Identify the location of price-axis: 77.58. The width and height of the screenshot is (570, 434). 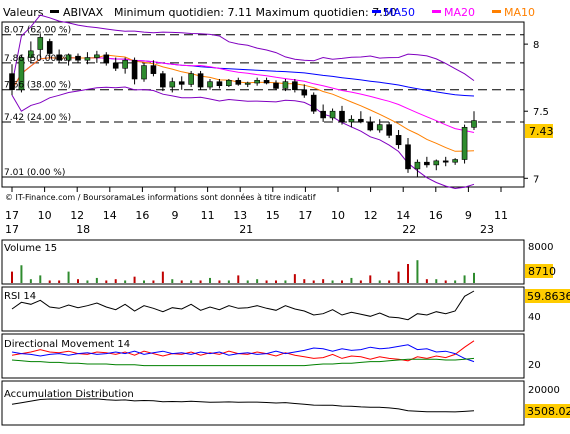
(536, 112).